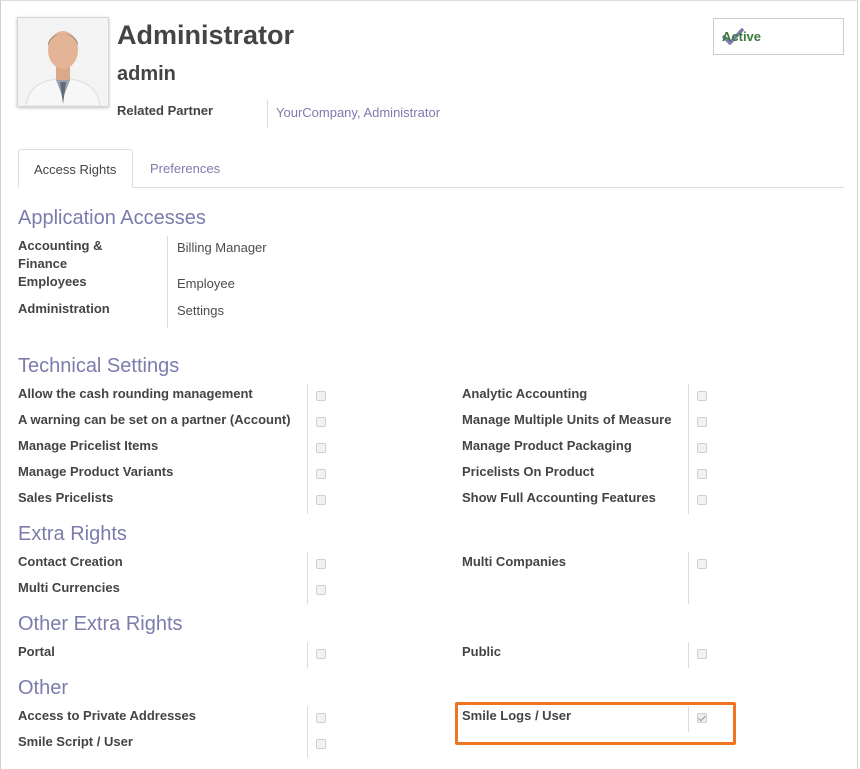 This screenshot has height=769, width=860. I want to click on checkbox-product-variants, so click(321, 474).